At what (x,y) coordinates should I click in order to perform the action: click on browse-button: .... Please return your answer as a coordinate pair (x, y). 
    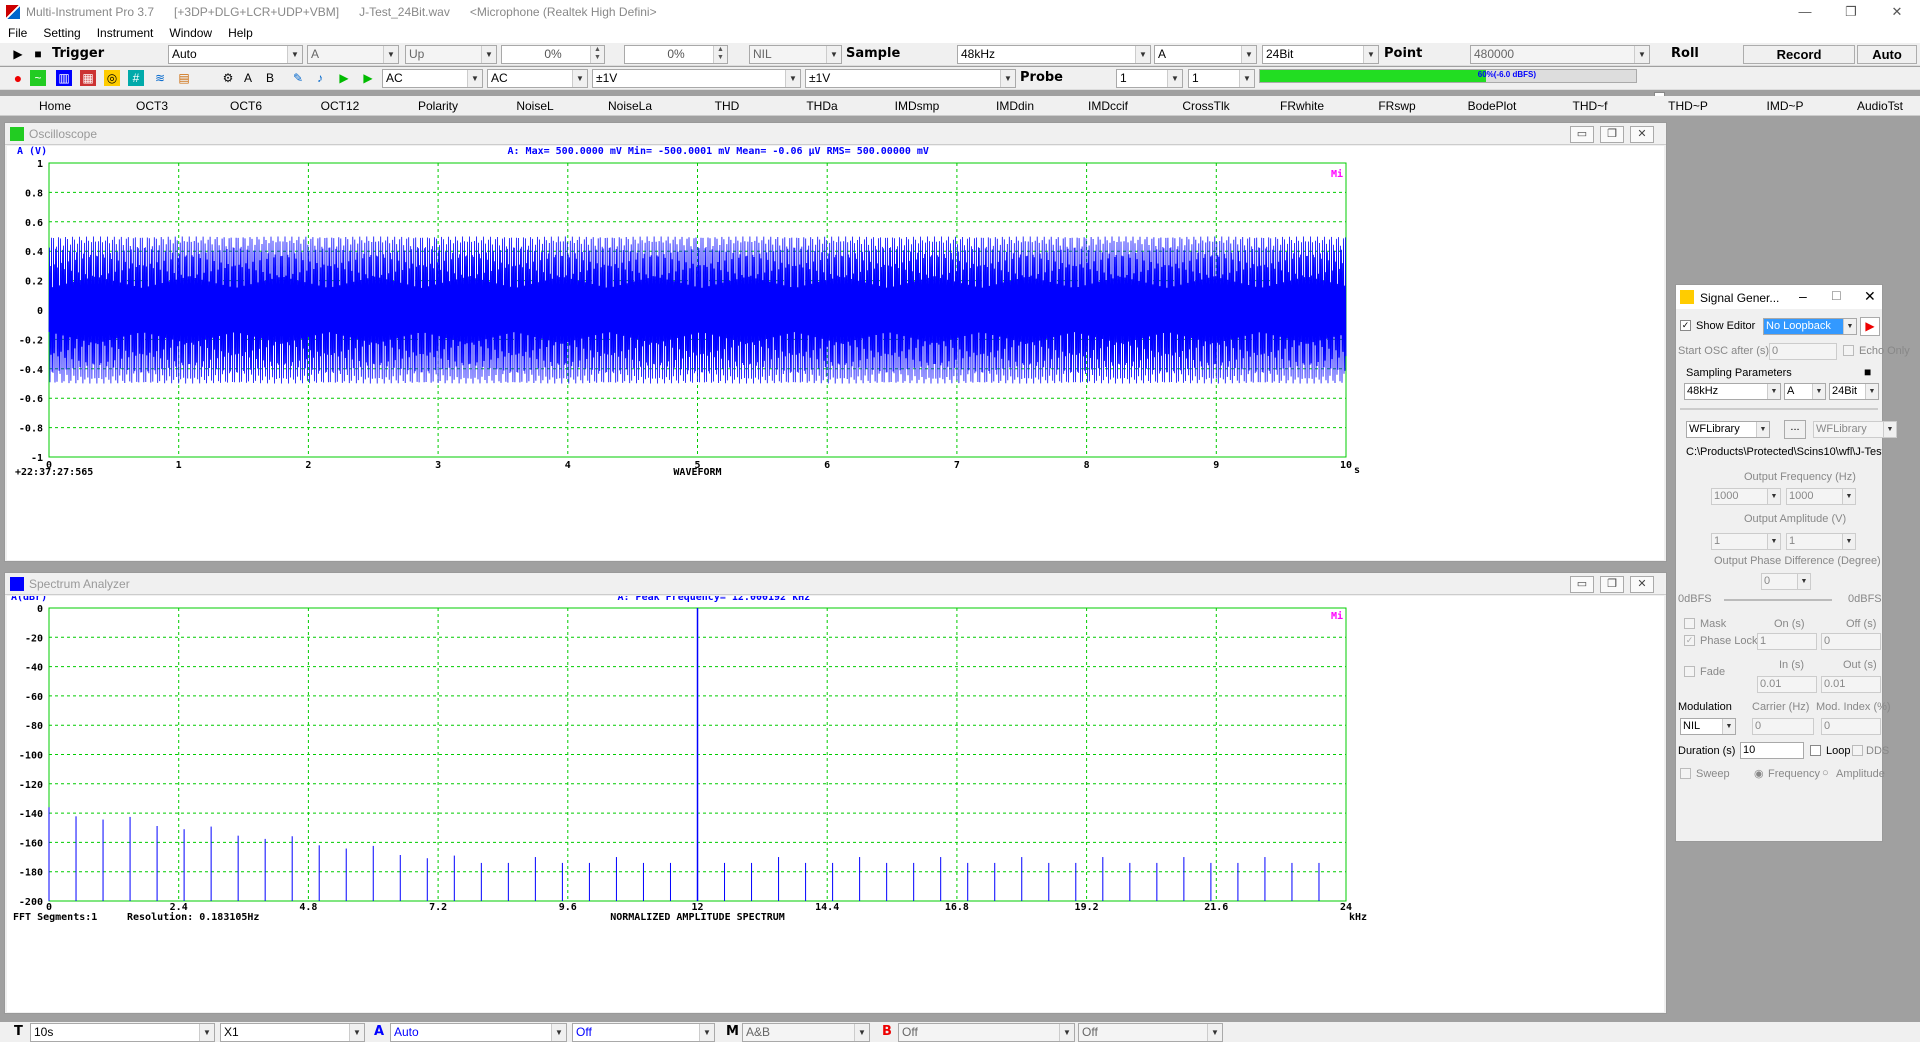
    Looking at the image, I should click on (1795, 429).